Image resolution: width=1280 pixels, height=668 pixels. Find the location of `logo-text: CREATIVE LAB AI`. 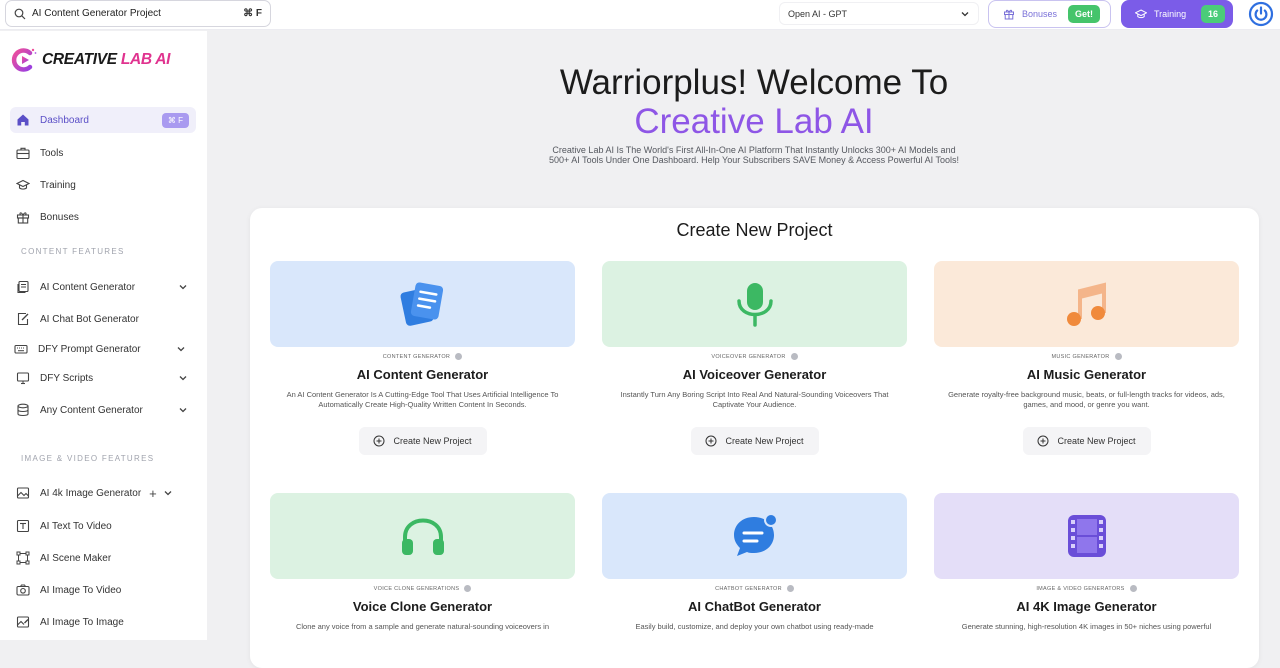

logo-text: CREATIVE LAB AI is located at coordinates (106, 60).